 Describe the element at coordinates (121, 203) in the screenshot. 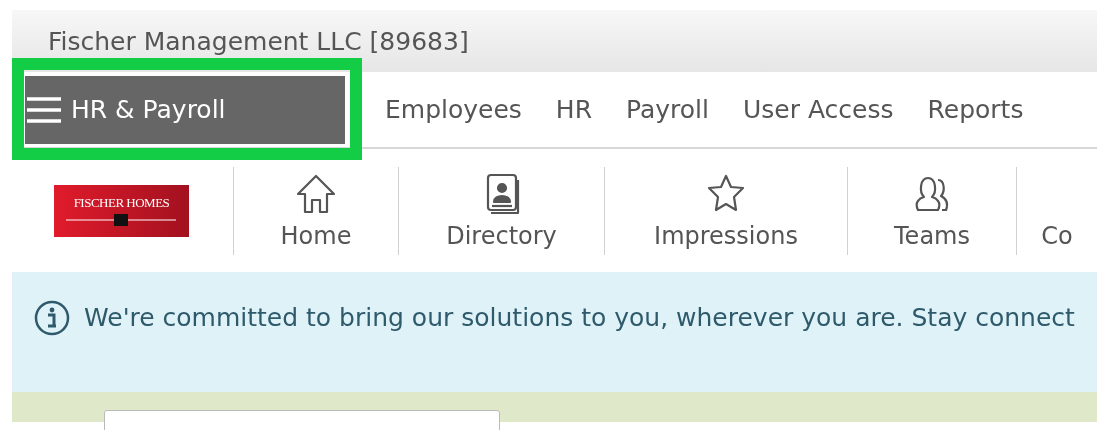

I see `logo-text: FISCHER HOMES` at that location.